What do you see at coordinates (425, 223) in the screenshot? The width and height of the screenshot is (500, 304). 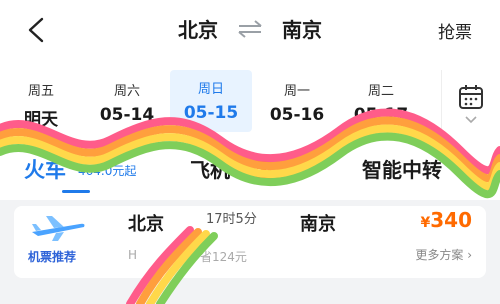 I see `currency-symbol: ¥` at bounding box center [425, 223].